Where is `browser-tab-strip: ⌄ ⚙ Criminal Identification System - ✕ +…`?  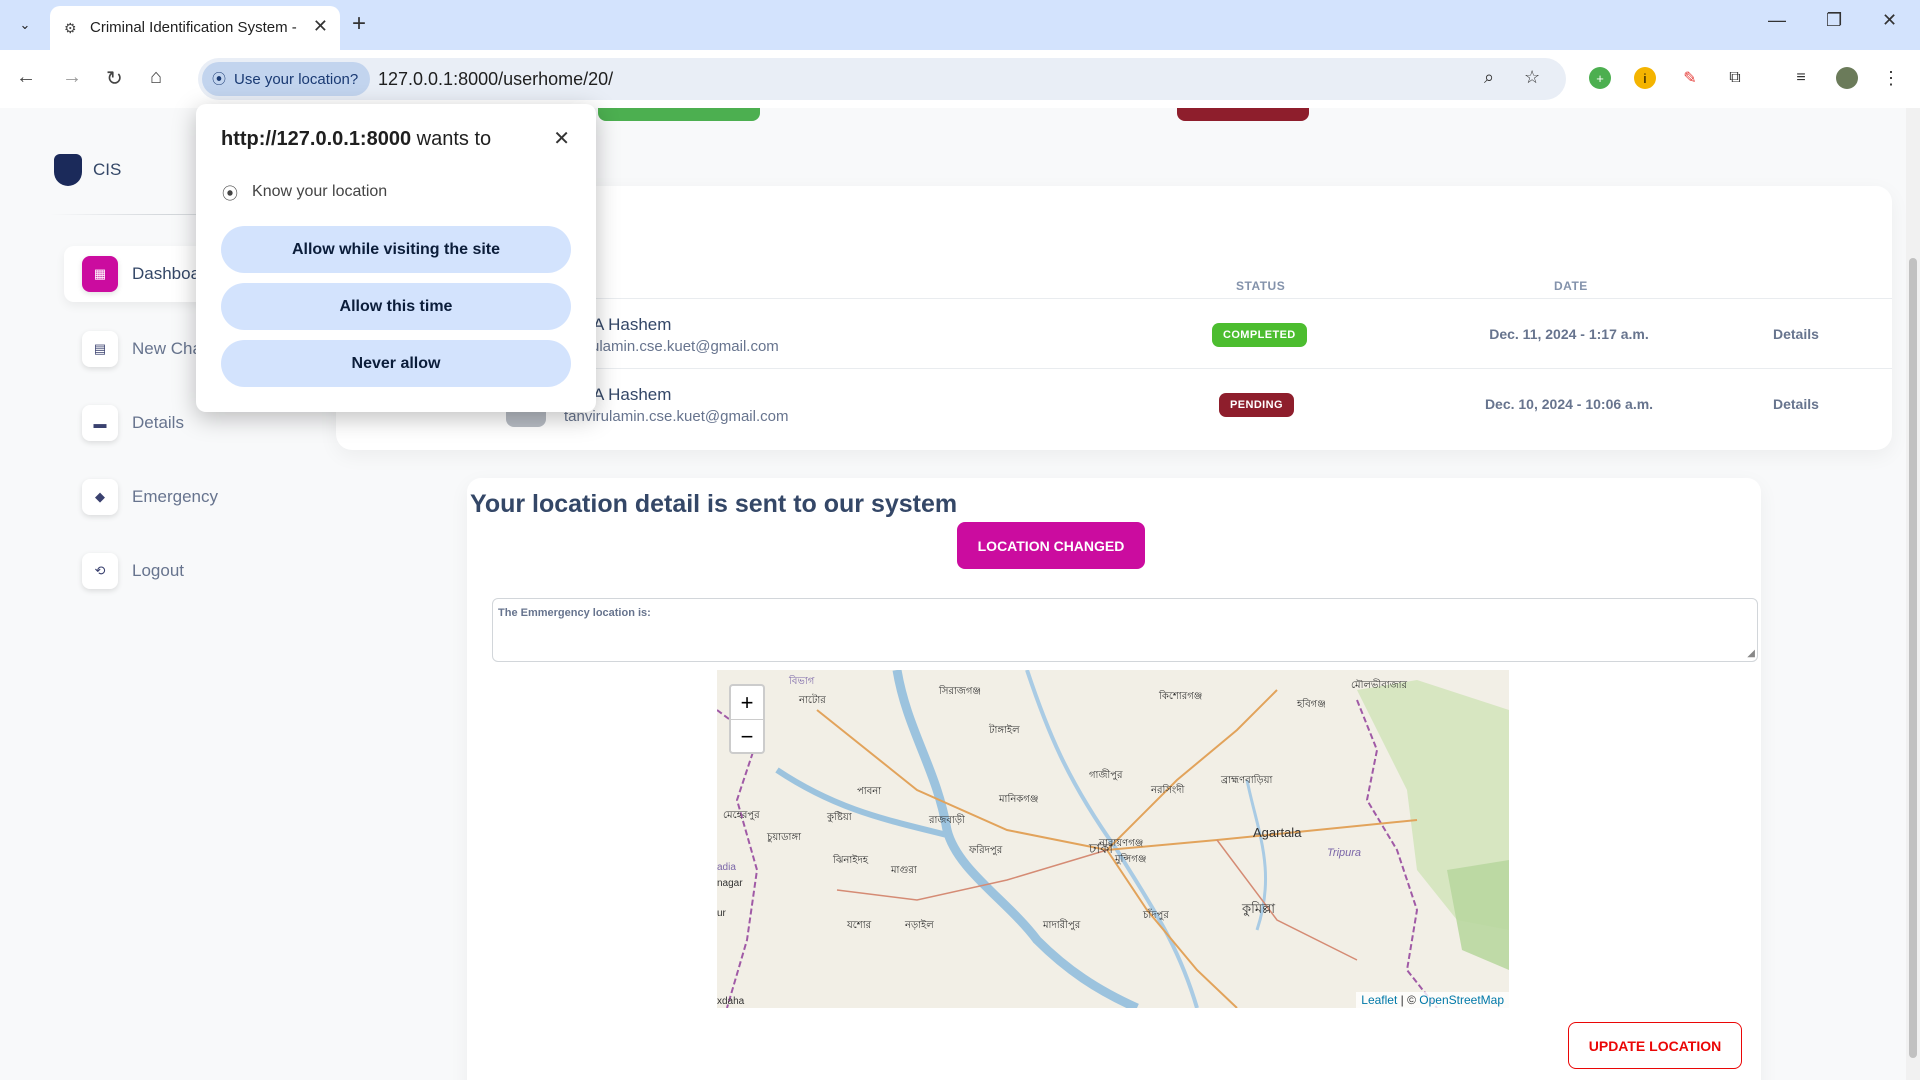
browser-tab-strip: ⌄ ⚙ Criminal Identification System - ✕ +… is located at coordinates (960, 25).